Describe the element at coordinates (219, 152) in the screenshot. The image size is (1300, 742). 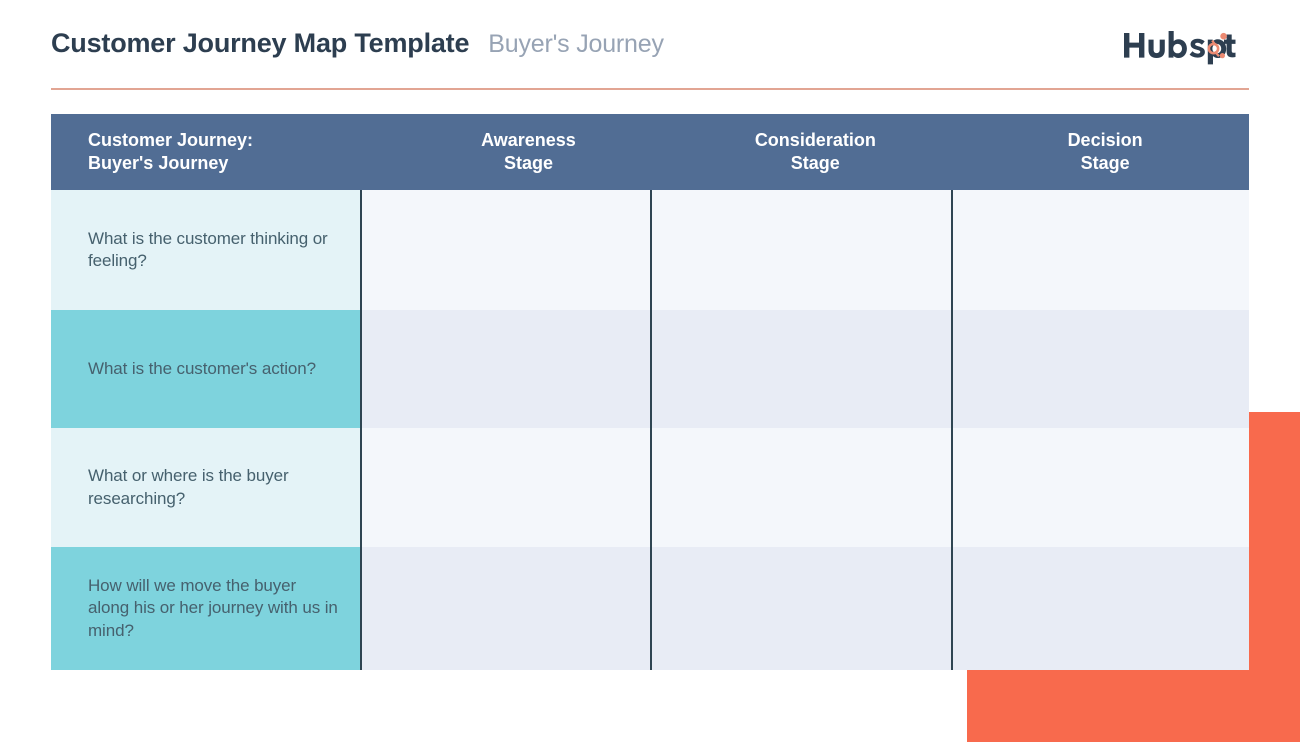
I see `table-header-cell-journey: Customer Journey: Buyer's Journey` at that location.